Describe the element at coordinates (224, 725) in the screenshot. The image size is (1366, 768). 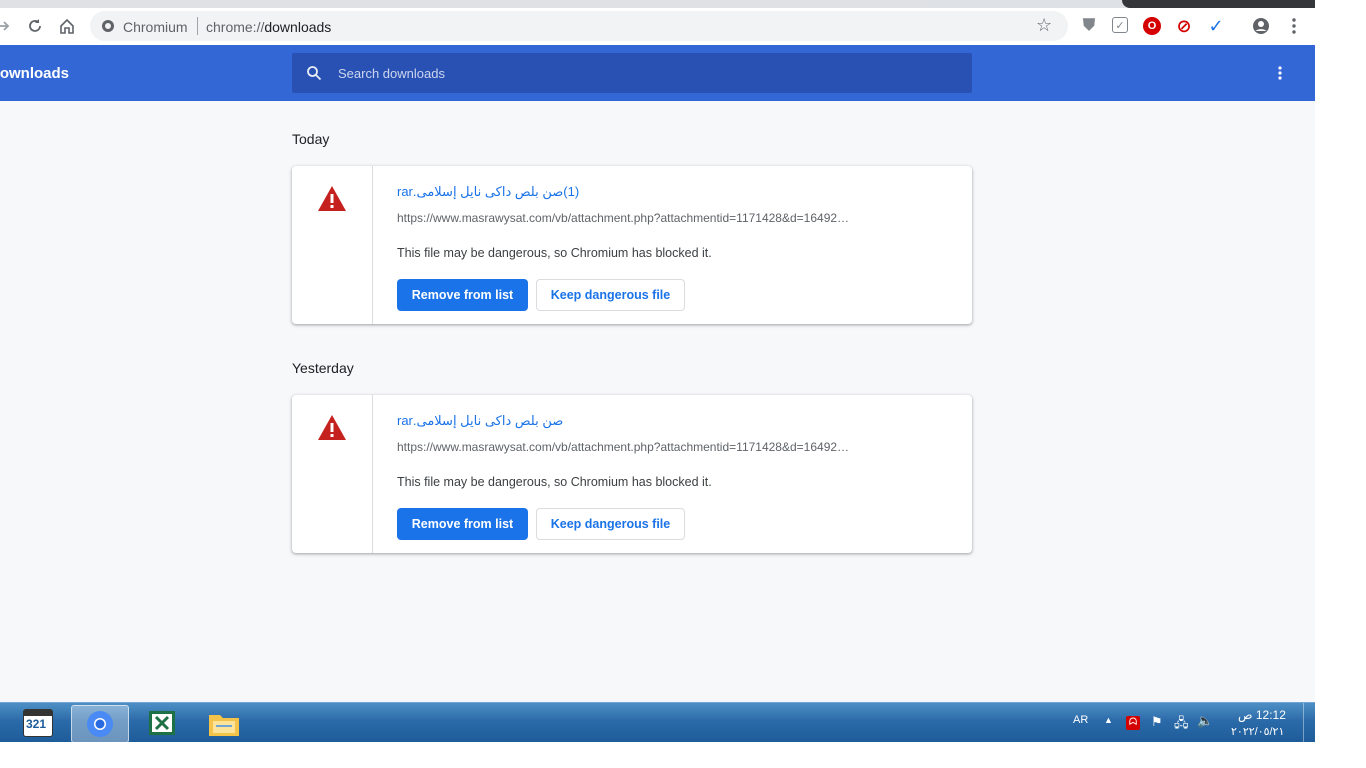
I see `folder-icon` at that location.